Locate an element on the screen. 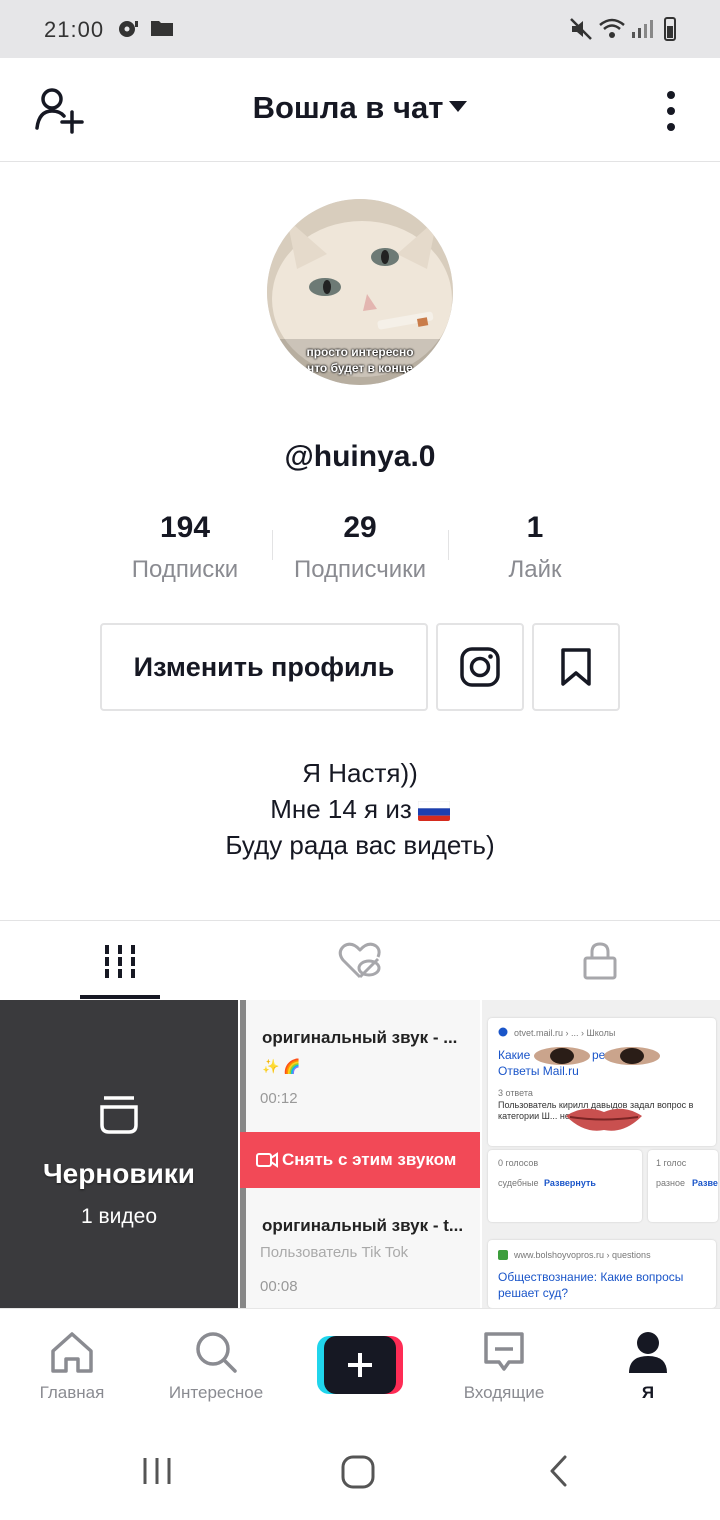 This screenshot has width=720, height=1520. bio-line-2-text: Мне 14 я из is located at coordinates (341, 809).